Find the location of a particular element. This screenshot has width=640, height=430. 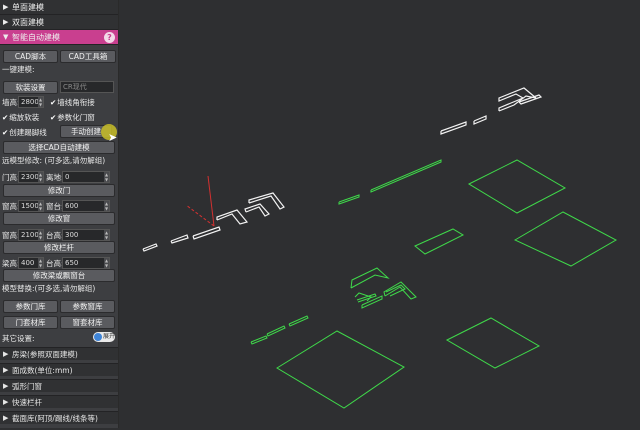

wall-height-value: 2800 is located at coordinates (30, 102).